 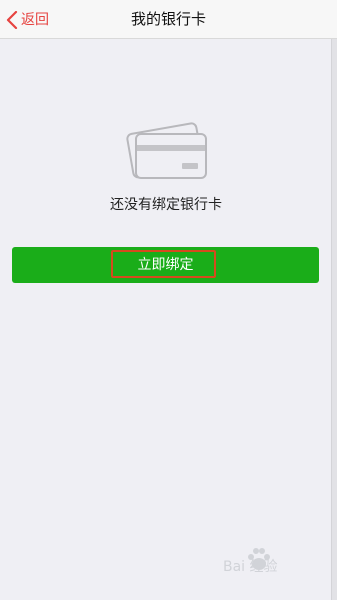 I want to click on bank-card-icon, so click(x=166, y=150).